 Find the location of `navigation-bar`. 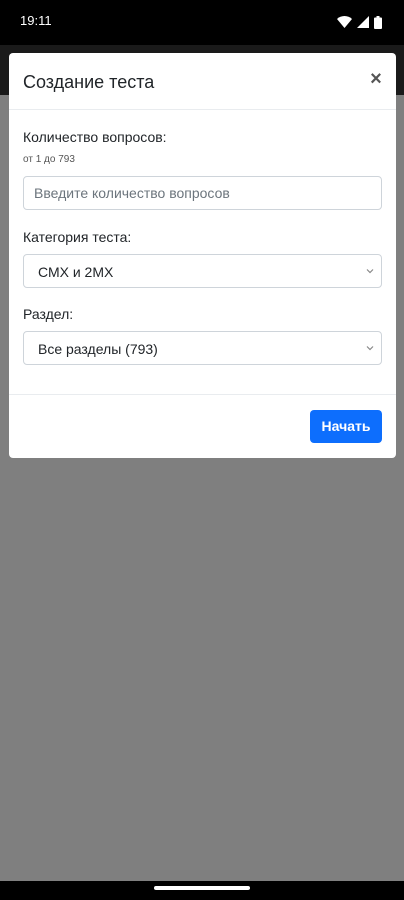

navigation-bar is located at coordinates (202, 890).